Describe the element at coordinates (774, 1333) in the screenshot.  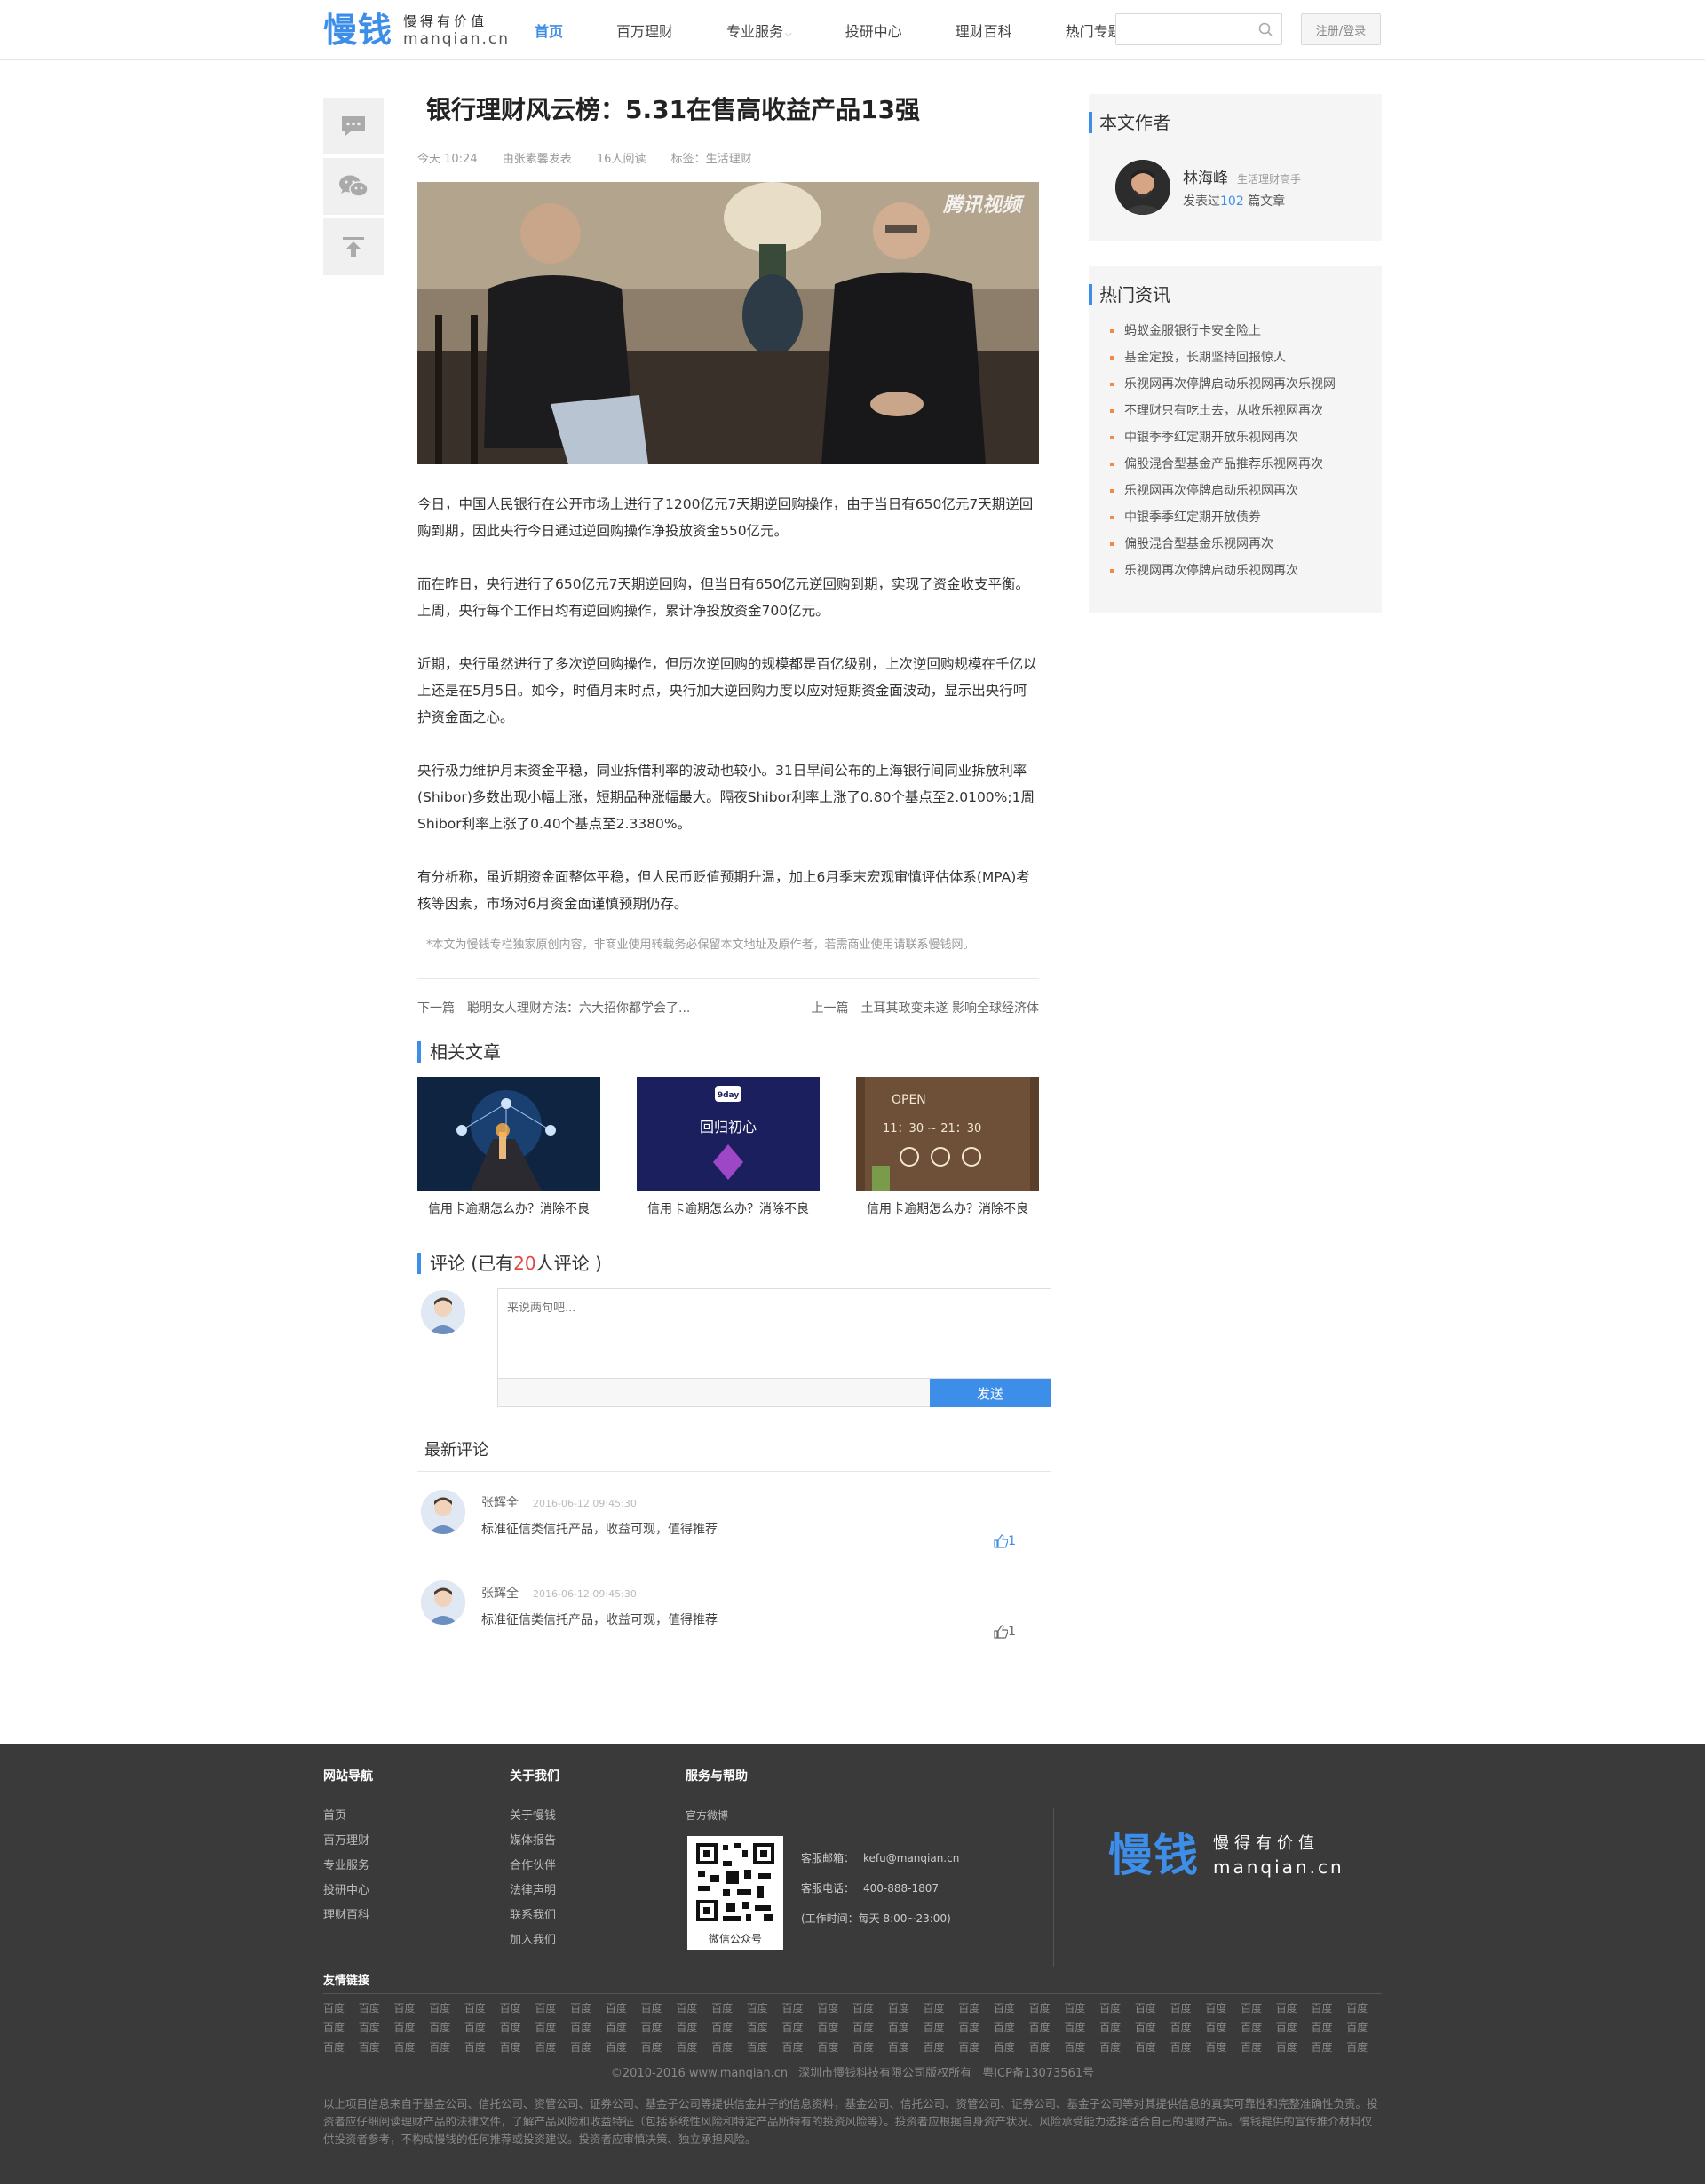
I see `comment-input` at that location.